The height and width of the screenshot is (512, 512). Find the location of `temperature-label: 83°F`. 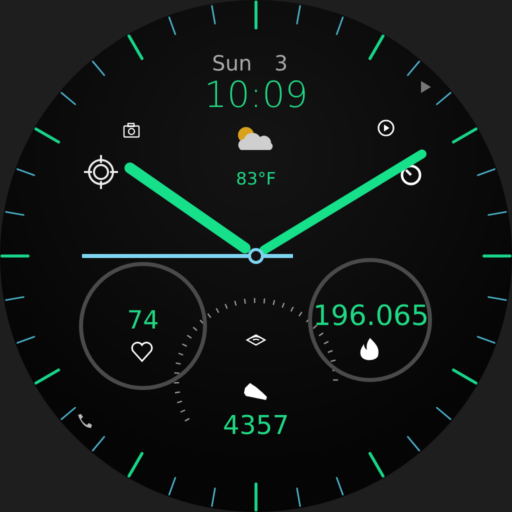

temperature-label: 83°F is located at coordinates (256, 180).